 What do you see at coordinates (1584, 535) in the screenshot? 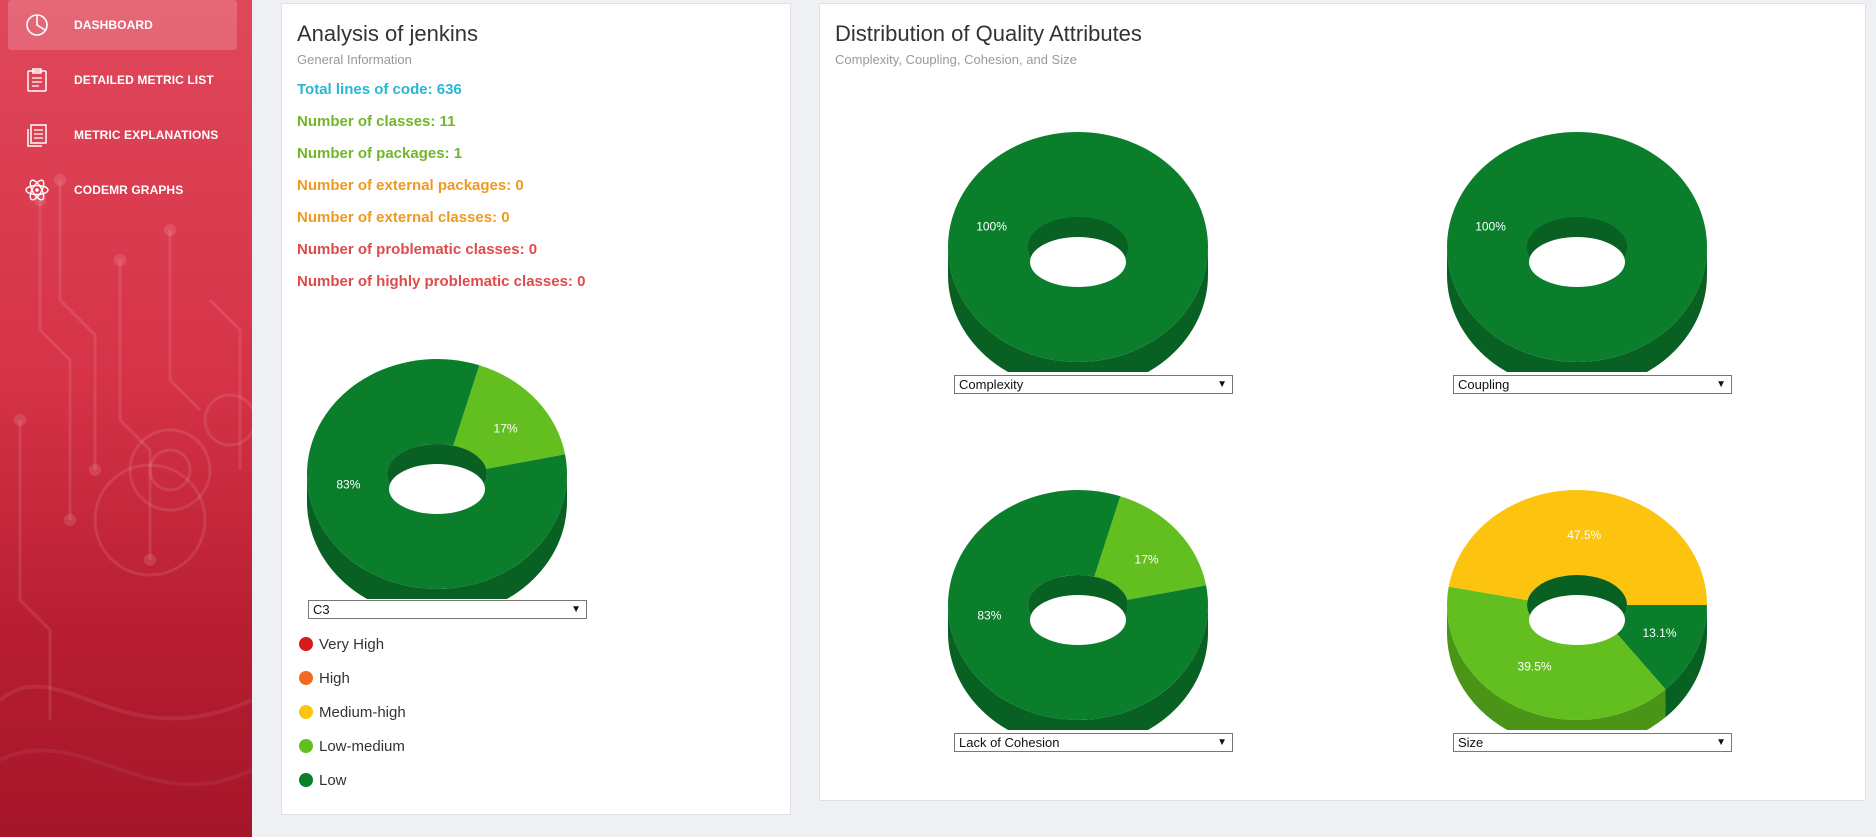
I see `donut-label-medium-high: 47.5%` at bounding box center [1584, 535].